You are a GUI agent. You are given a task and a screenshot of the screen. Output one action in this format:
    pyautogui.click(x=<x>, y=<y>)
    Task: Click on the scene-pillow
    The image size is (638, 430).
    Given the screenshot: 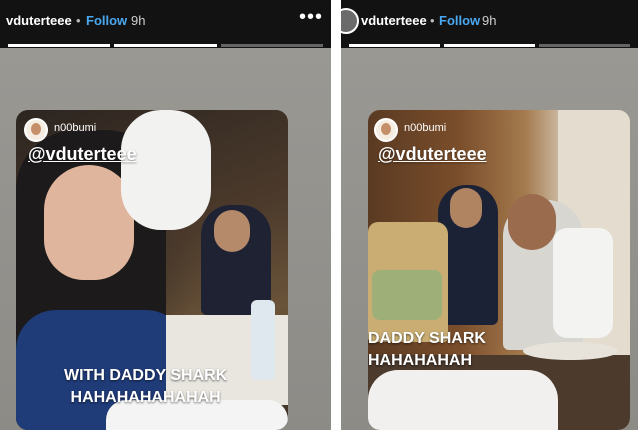 What is the action you would take?
    pyautogui.click(x=166, y=170)
    